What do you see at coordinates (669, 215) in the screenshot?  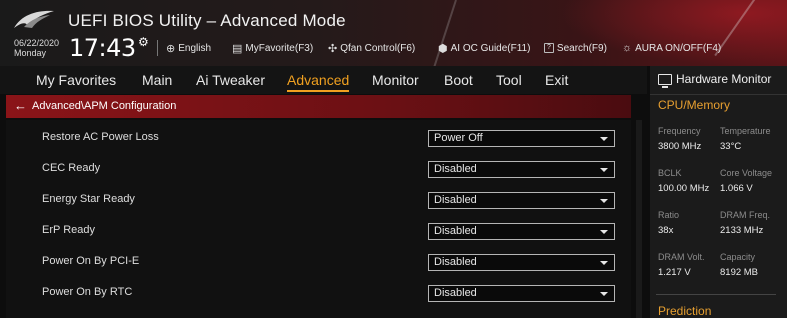 I see `stat-label-ratio: Ratio` at bounding box center [669, 215].